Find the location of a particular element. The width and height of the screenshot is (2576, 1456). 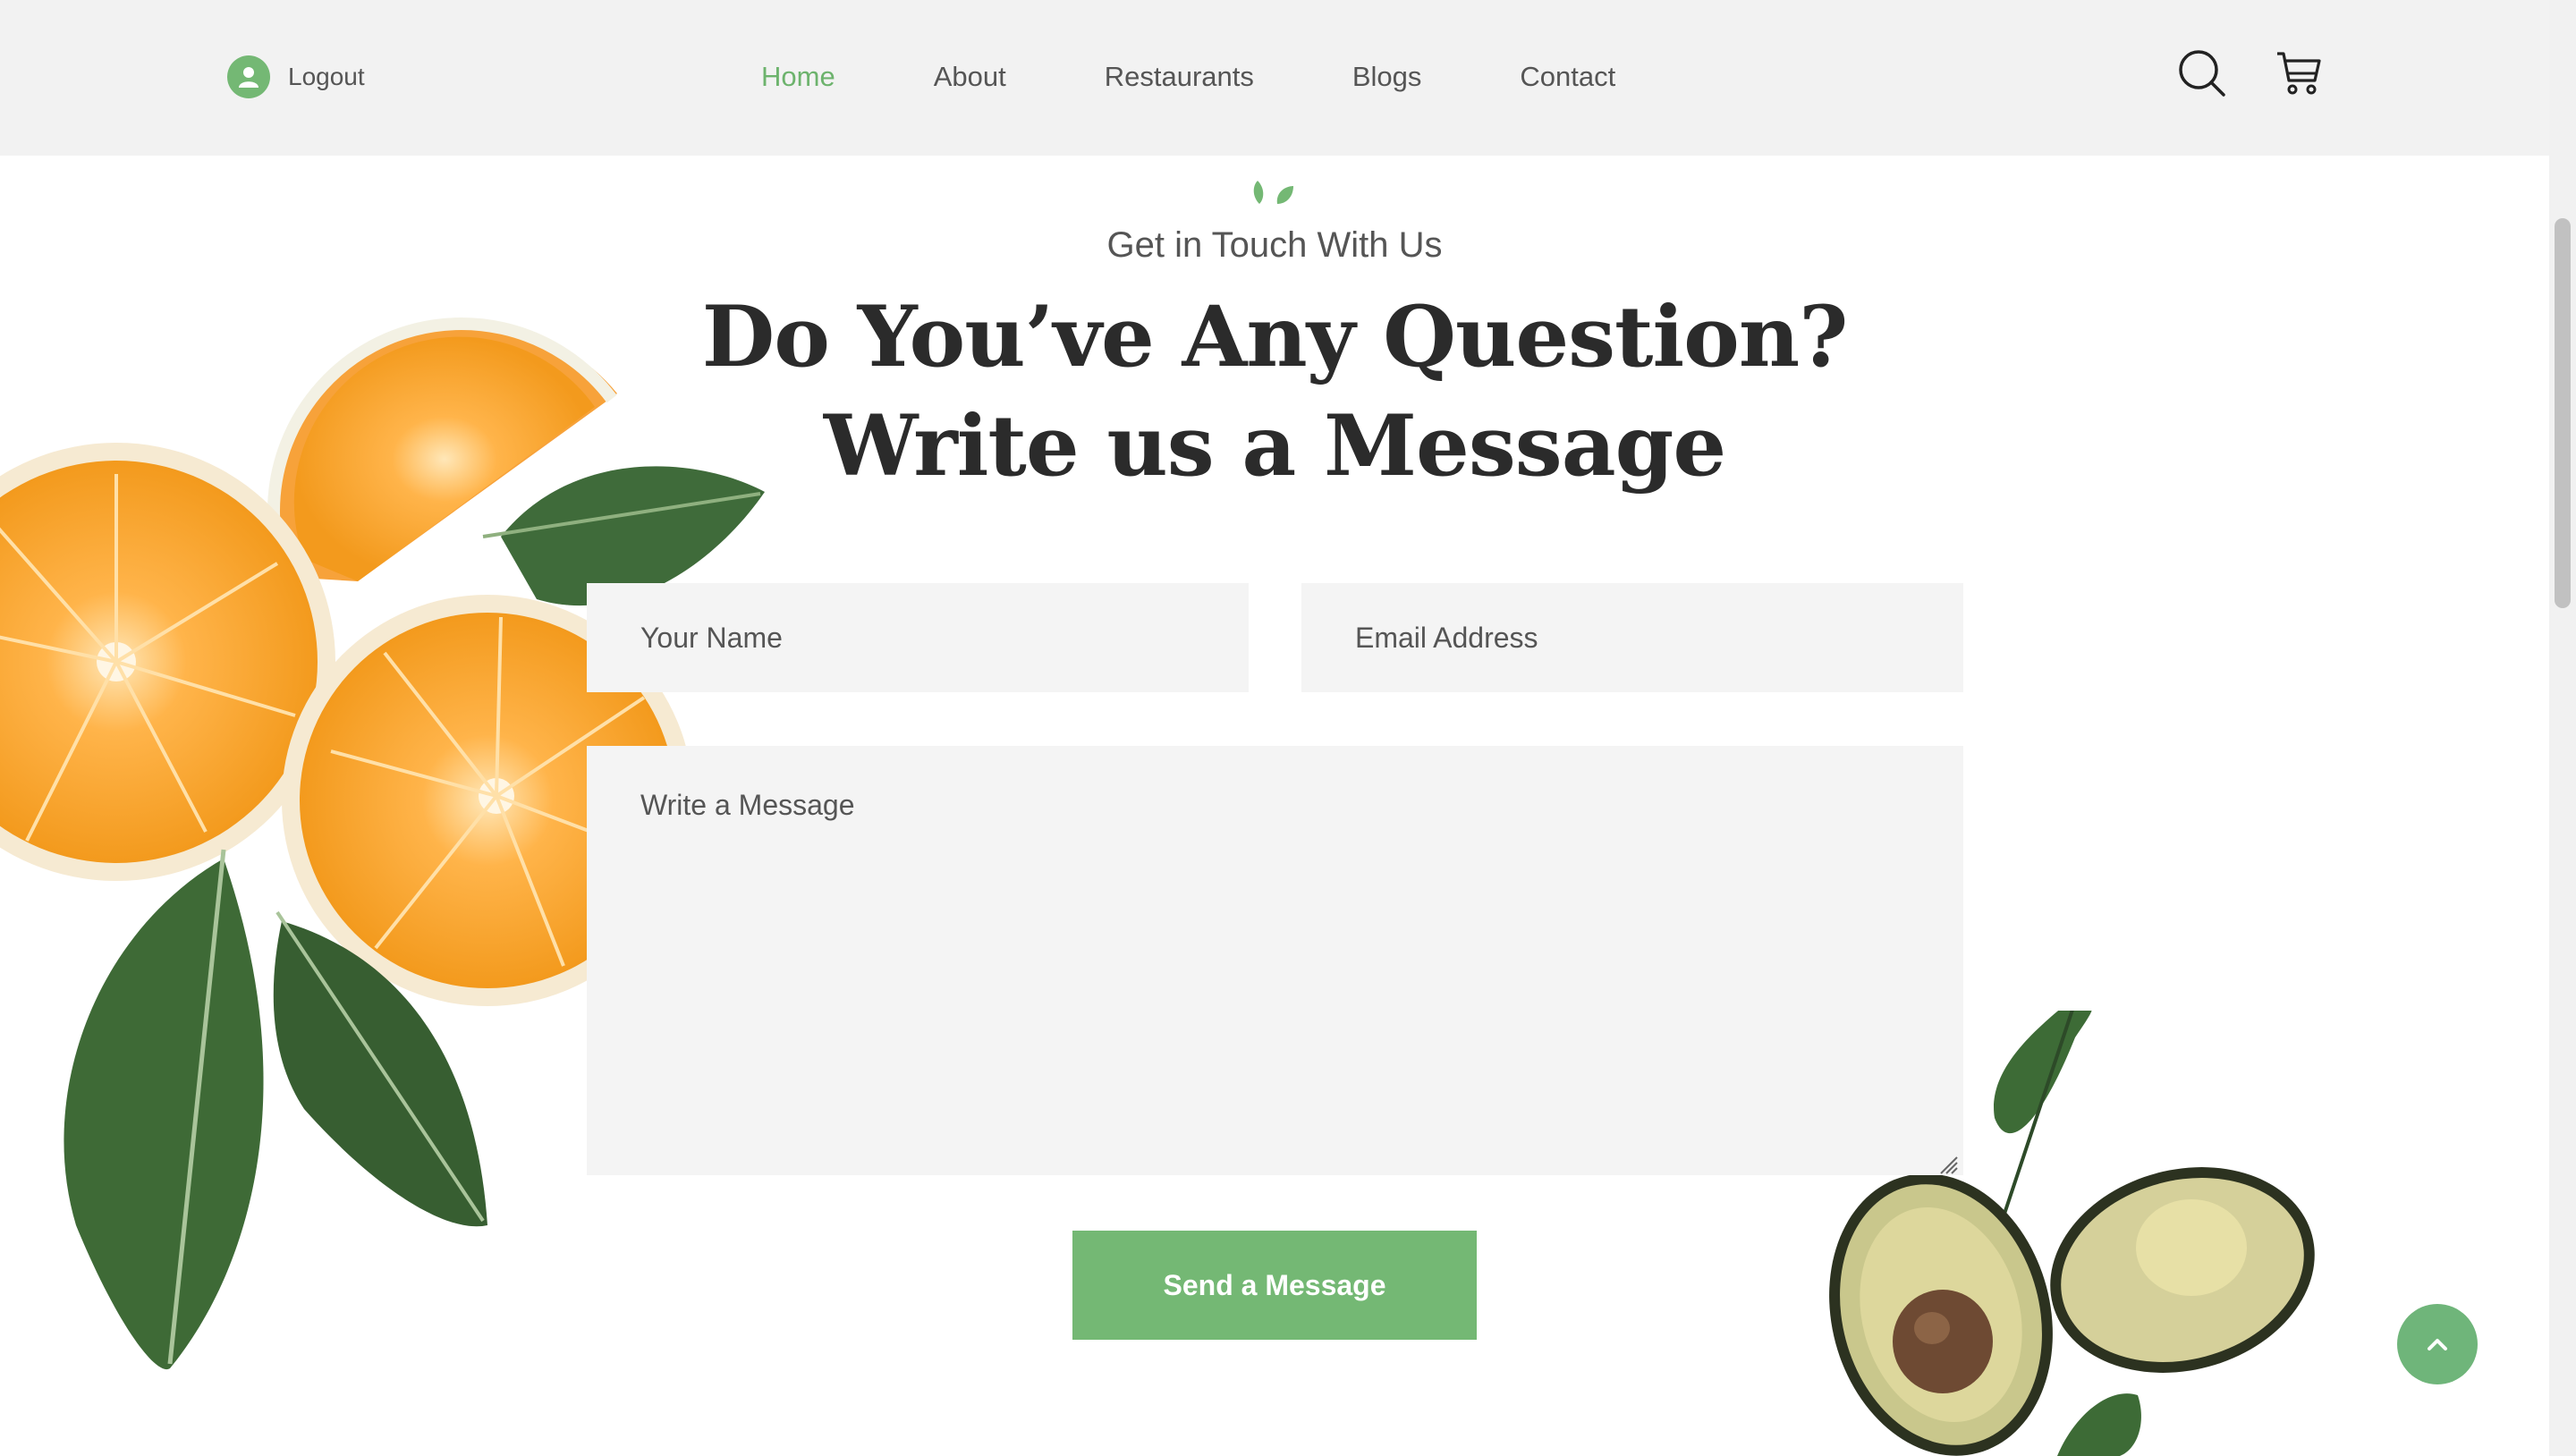

back-to-top-button is located at coordinates (2437, 1344).